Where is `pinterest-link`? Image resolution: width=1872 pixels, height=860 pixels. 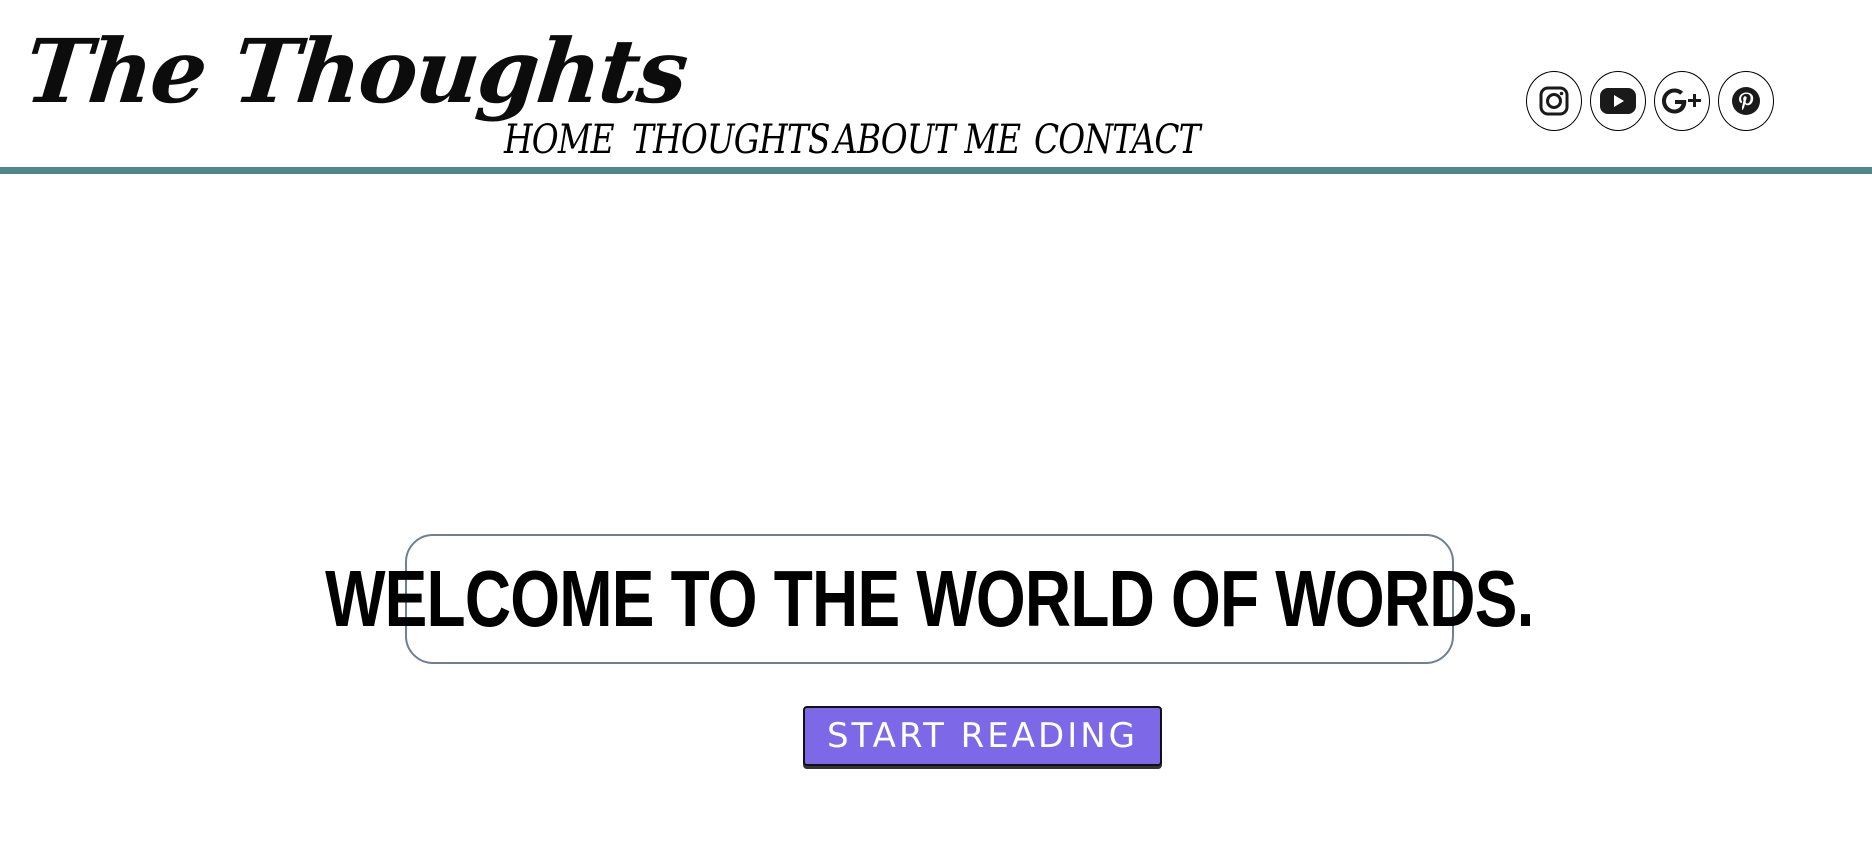 pinterest-link is located at coordinates (1746, 101).